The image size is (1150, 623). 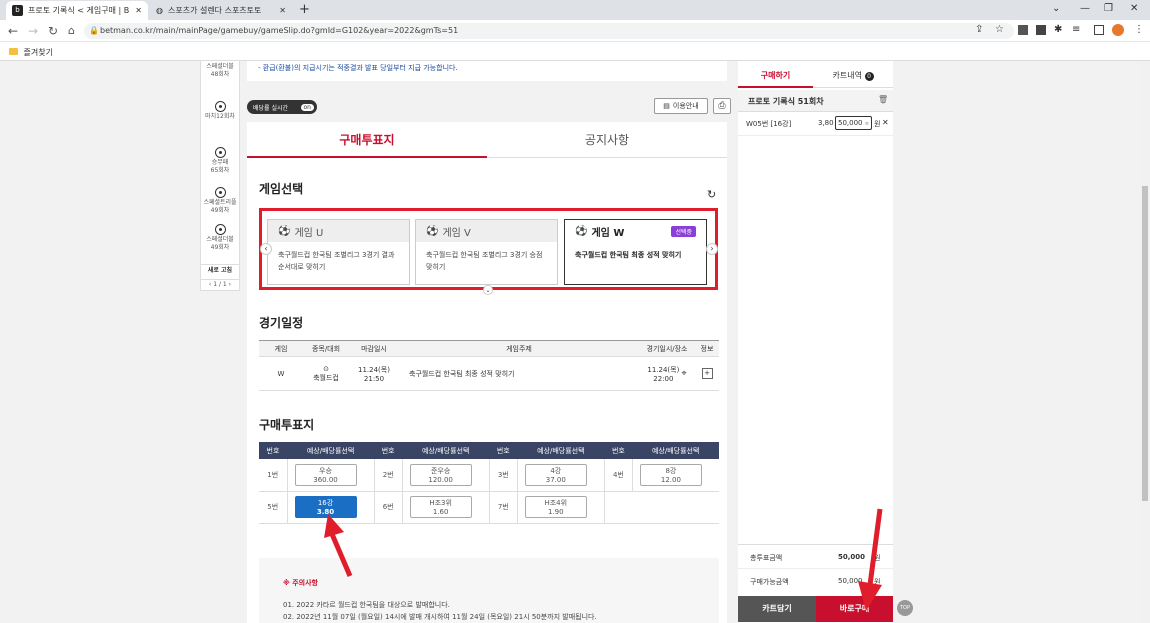 What do you see at coordinates (766, 558) in the screenshot?
I see `total-label: 총투표금액` at bounding box center [766, 558].